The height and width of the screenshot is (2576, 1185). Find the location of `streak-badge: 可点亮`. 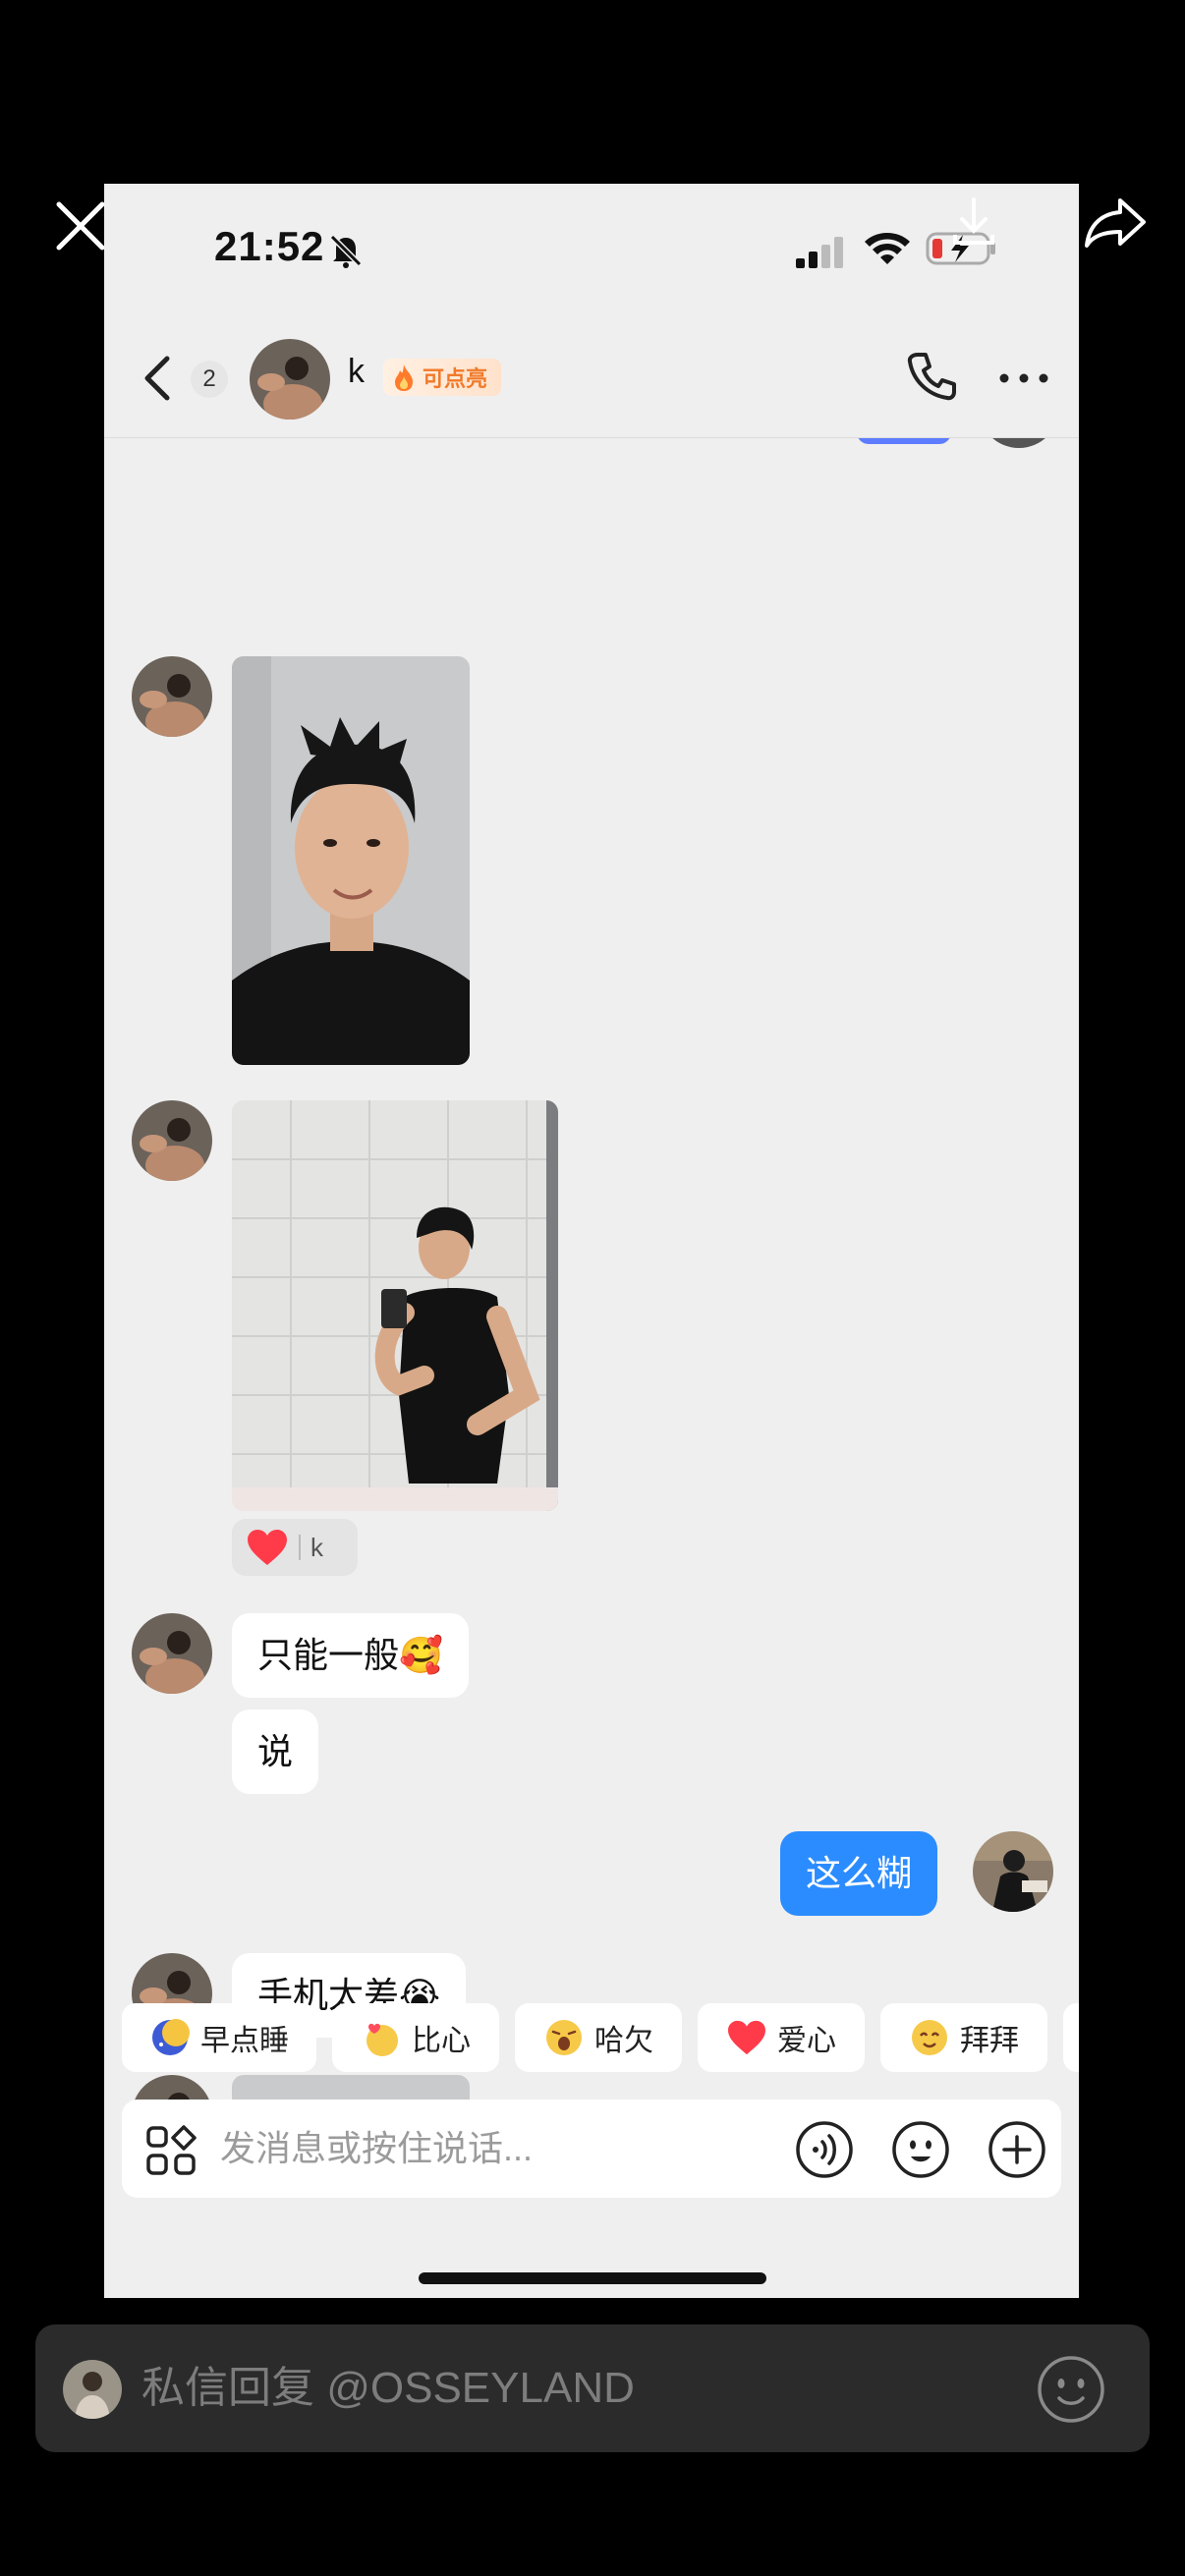

streak-badge: 可点亮 is located at coordinates (443, 377).